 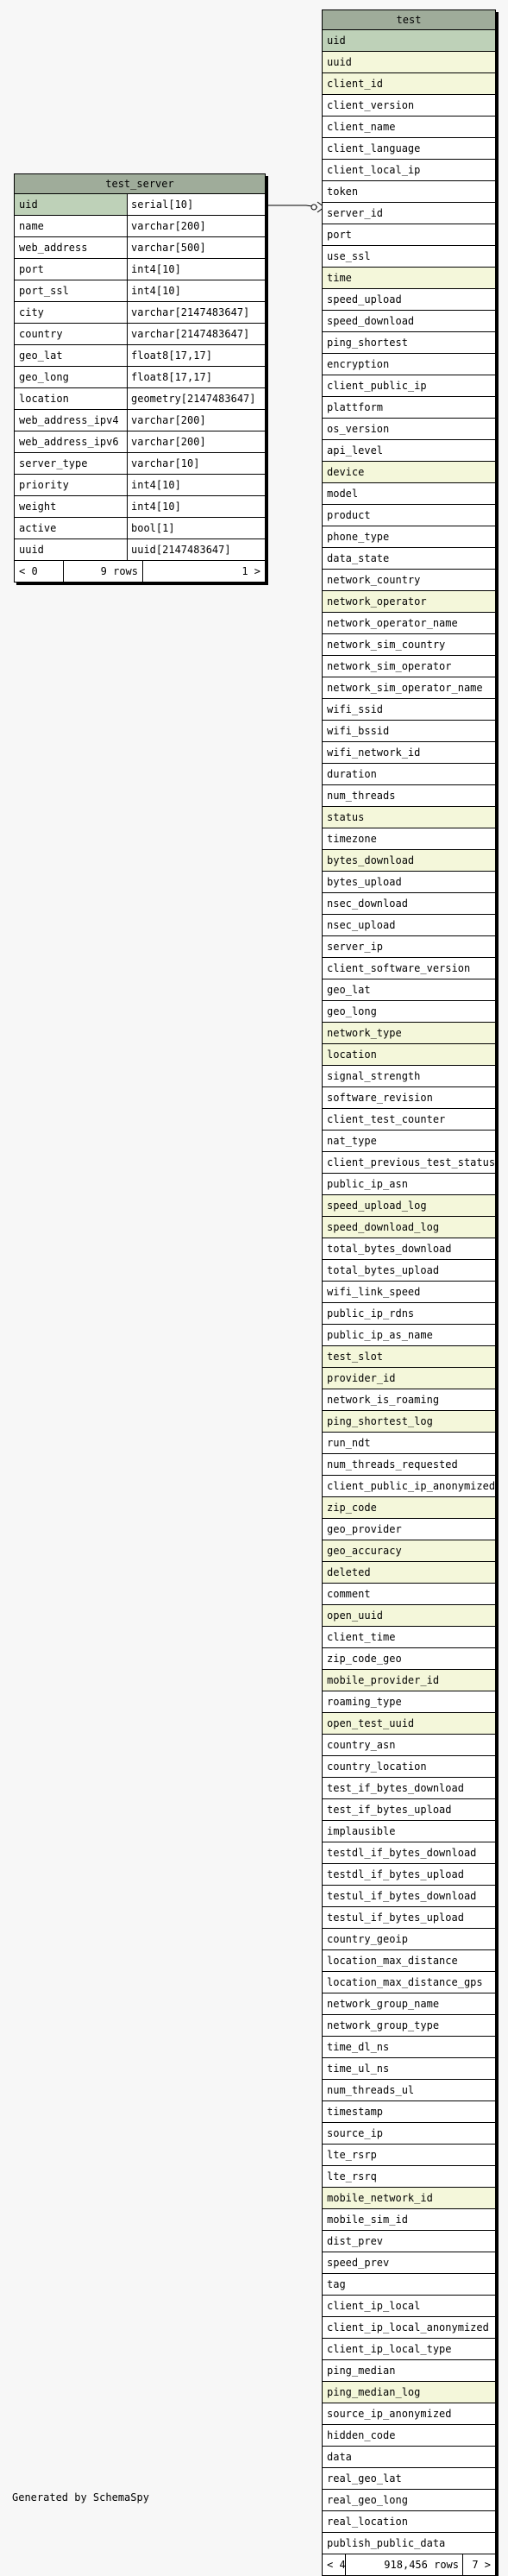 I want to click on column-row: provider_id, so click(x=409, y=1378).